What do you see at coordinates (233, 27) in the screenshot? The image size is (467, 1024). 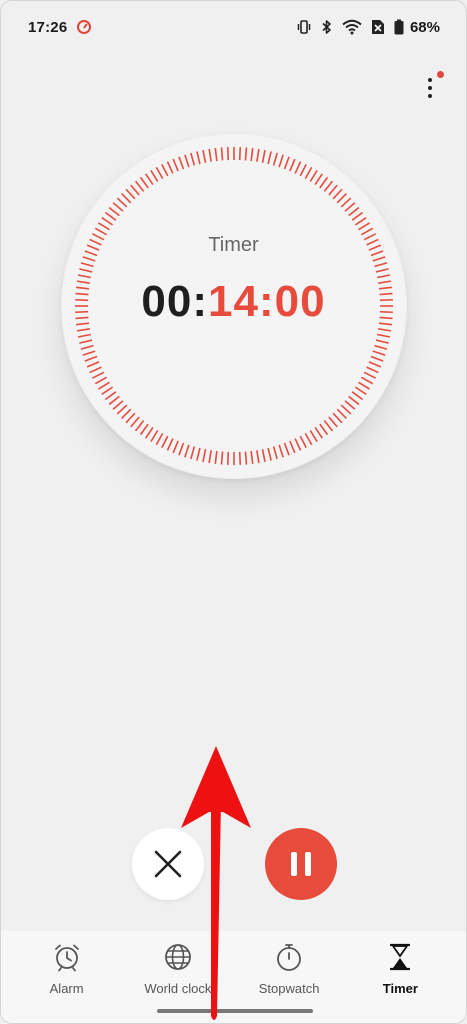 I see `status-bar: 17:26 68%` at bounding box center [233, 27].